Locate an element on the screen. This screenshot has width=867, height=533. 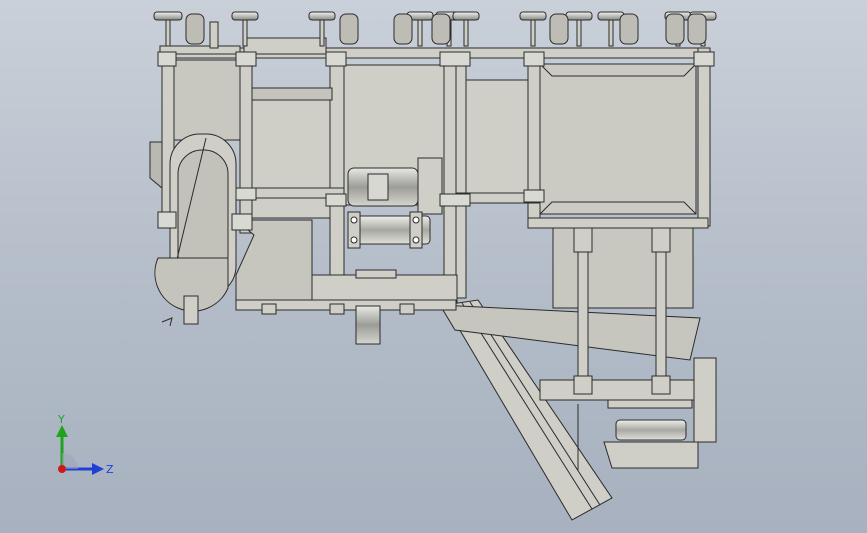
z-axis-arrow-icon is located at coordinates (98, 469).